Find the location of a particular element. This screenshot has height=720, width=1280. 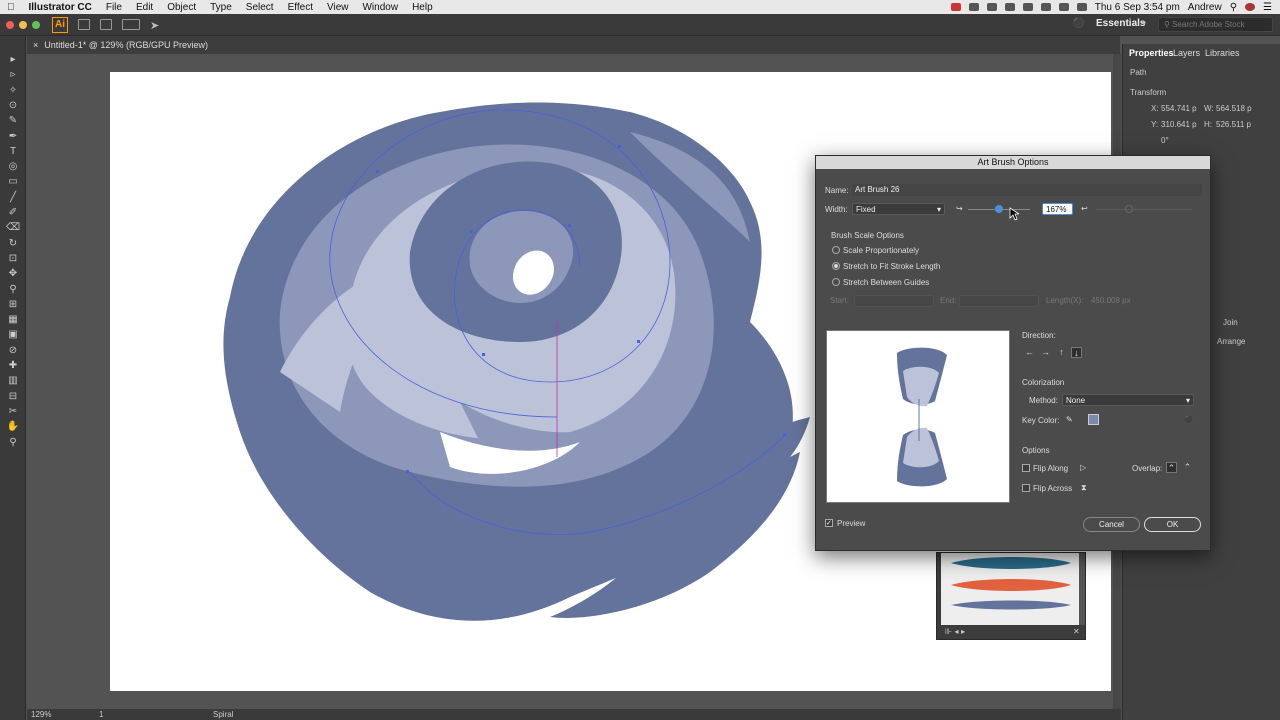

flip-along-label: Flip Along is located at coordinates (1050, 468).